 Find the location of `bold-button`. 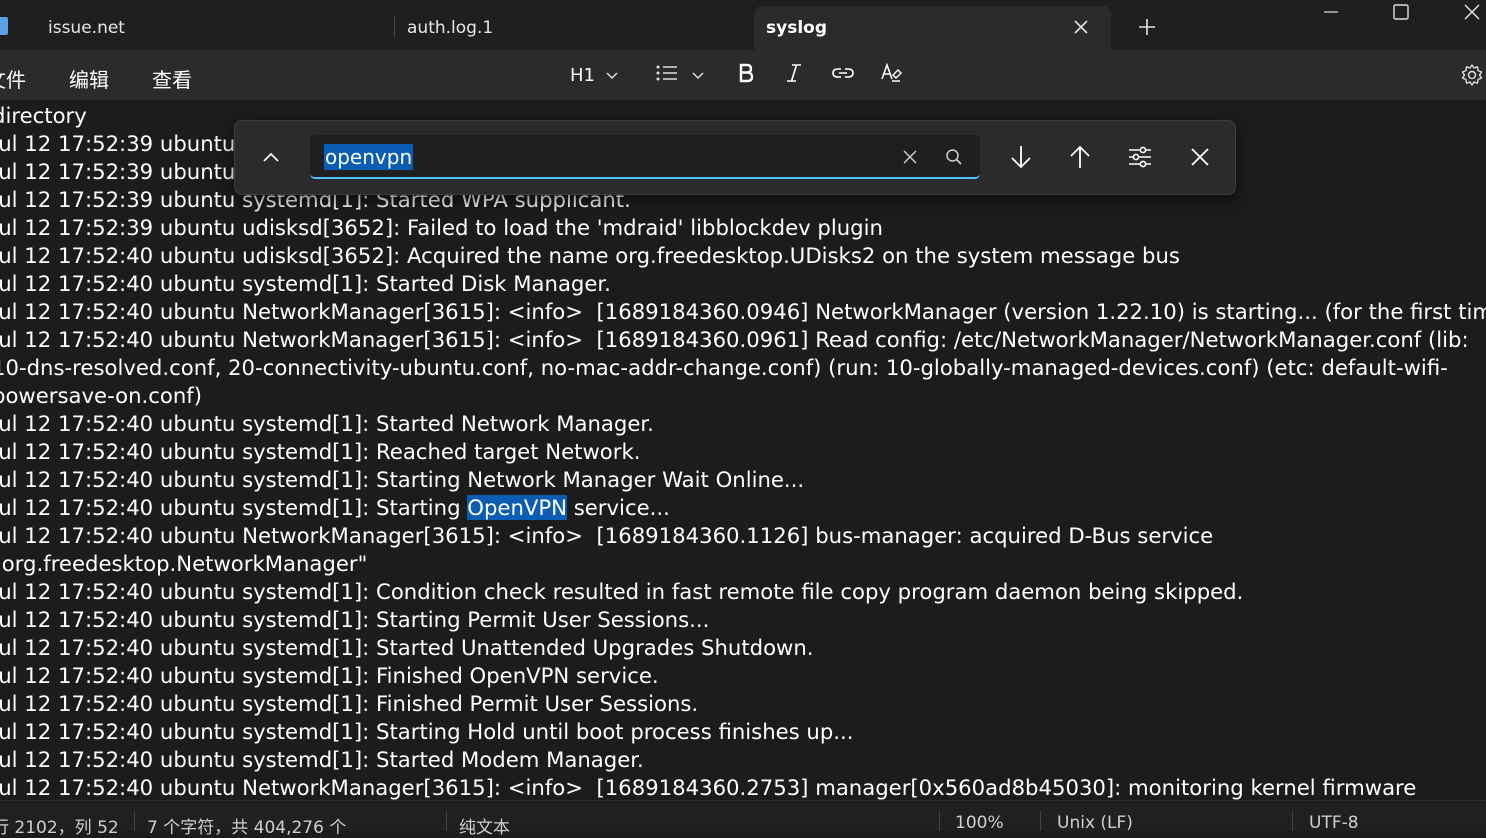

bold-button is located at coordinates (746, 75).